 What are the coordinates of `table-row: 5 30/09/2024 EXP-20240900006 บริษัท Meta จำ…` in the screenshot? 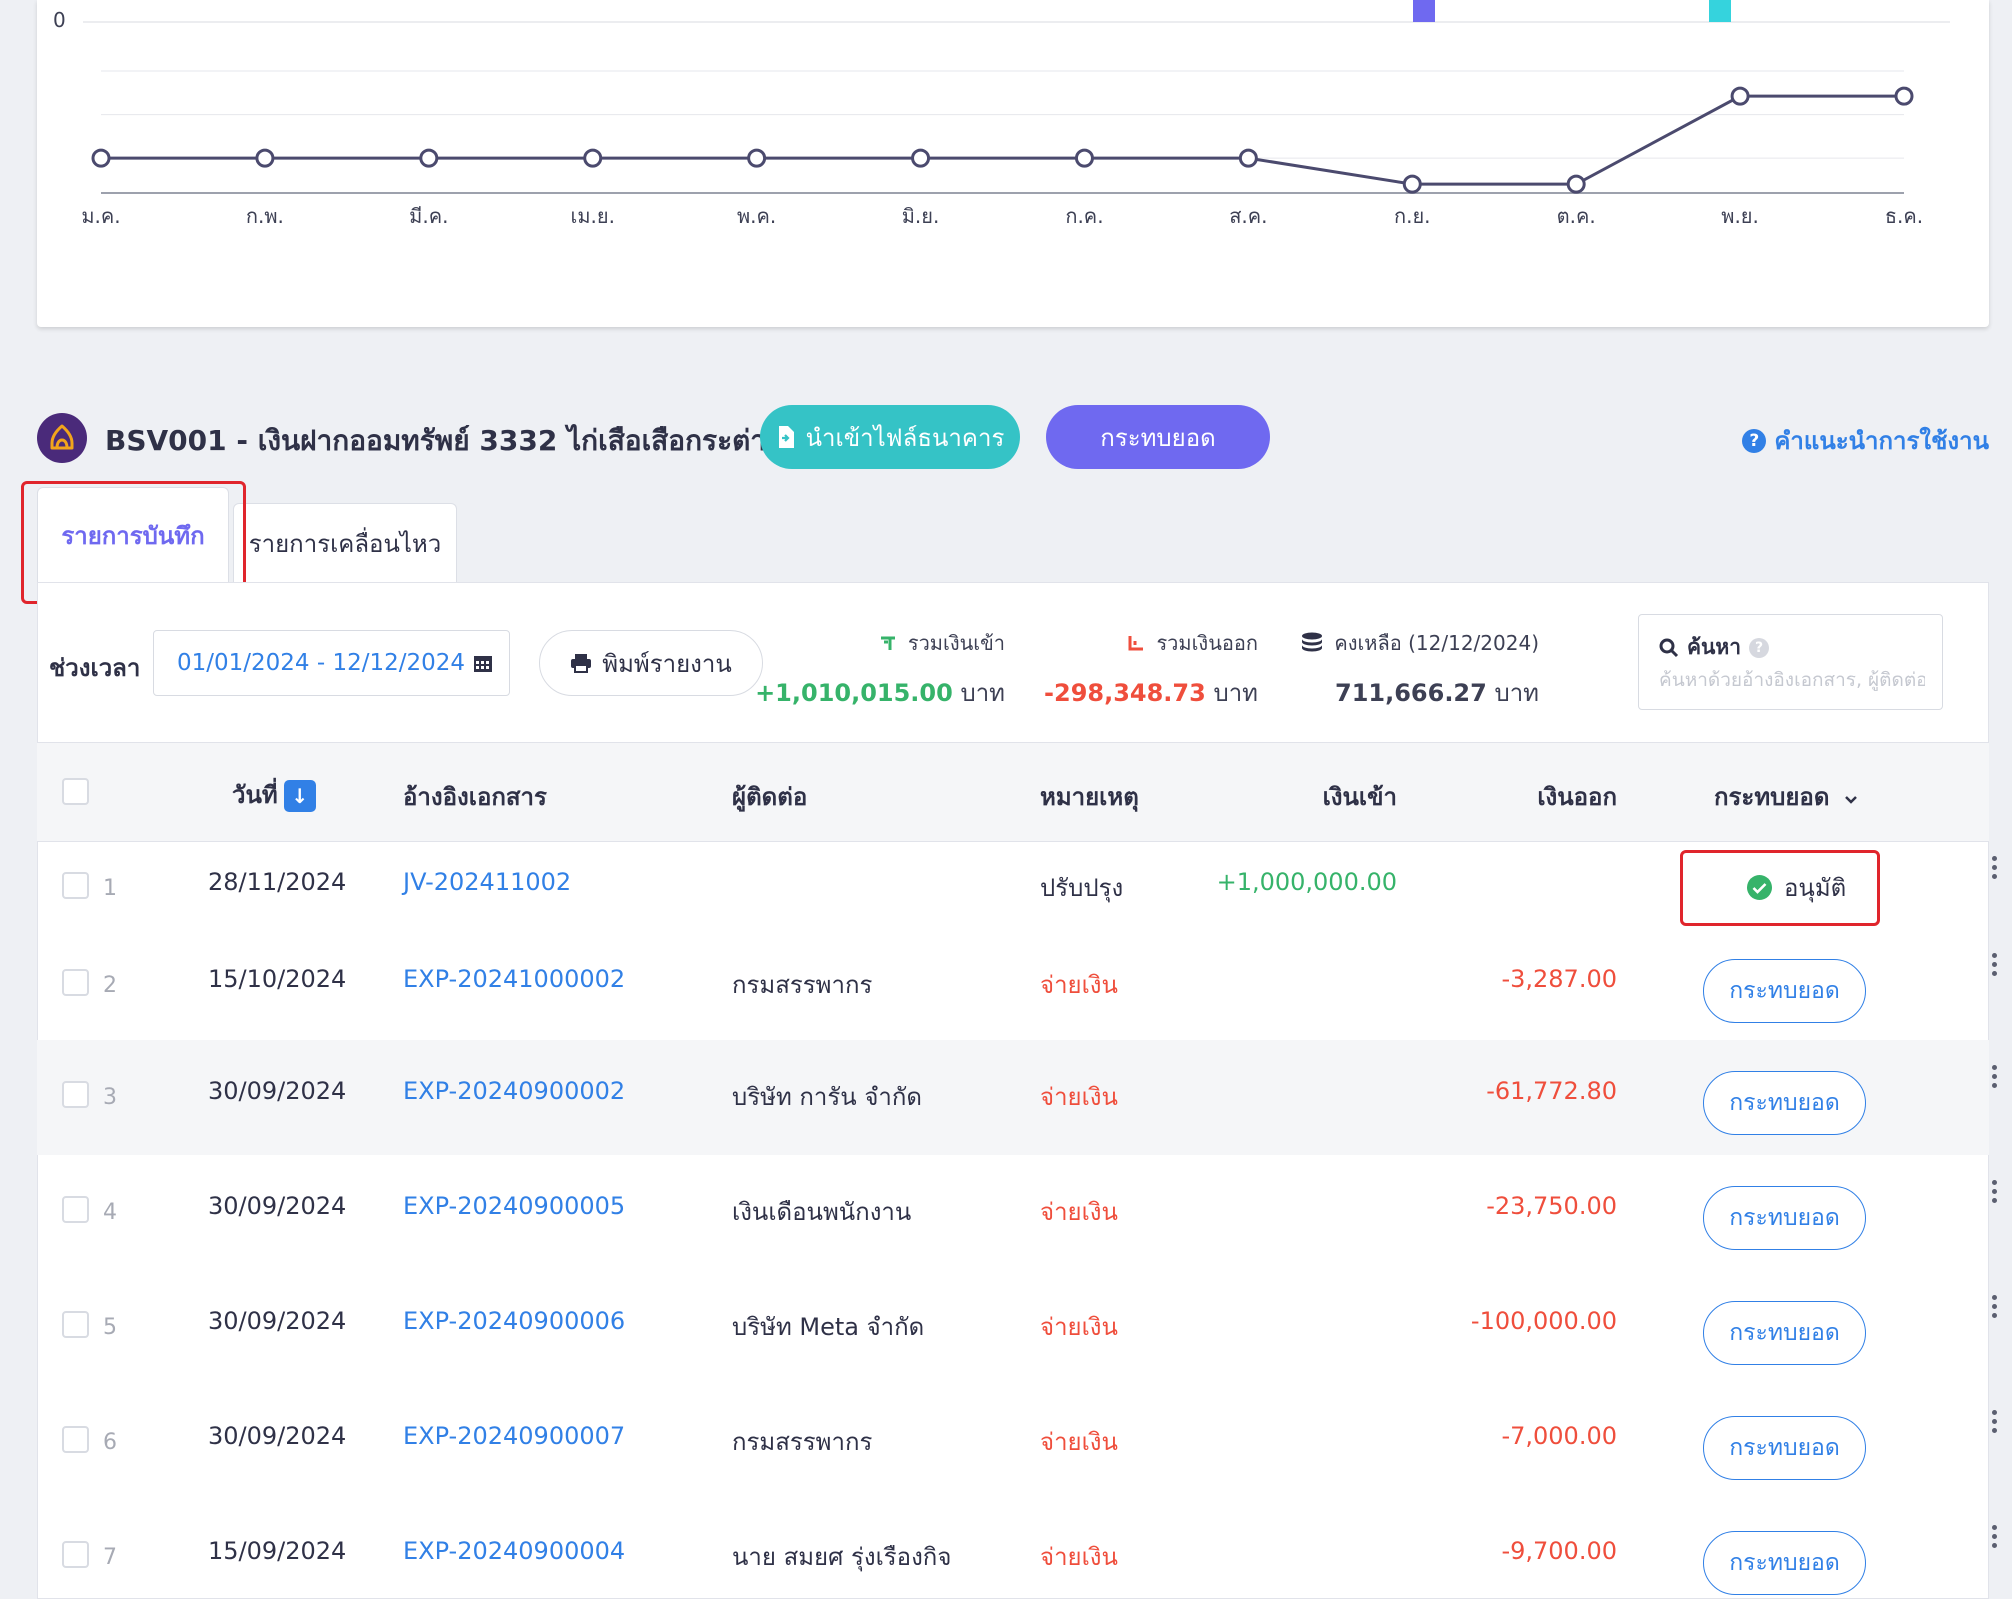 It's located at (1017, 1327).